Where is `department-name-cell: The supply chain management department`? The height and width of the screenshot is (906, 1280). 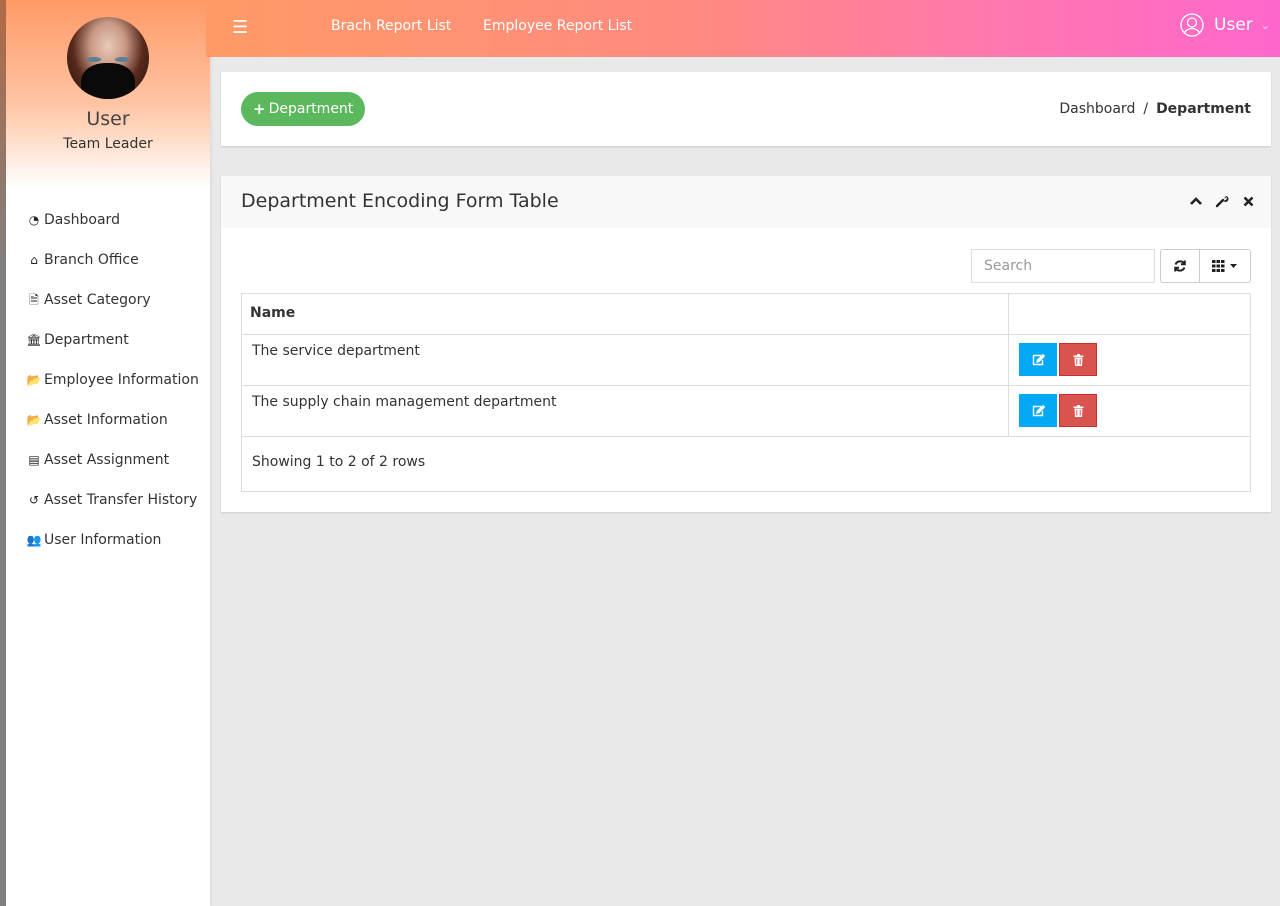
department-name-cell: The supply chain management department is located at coordinates (625, 411).